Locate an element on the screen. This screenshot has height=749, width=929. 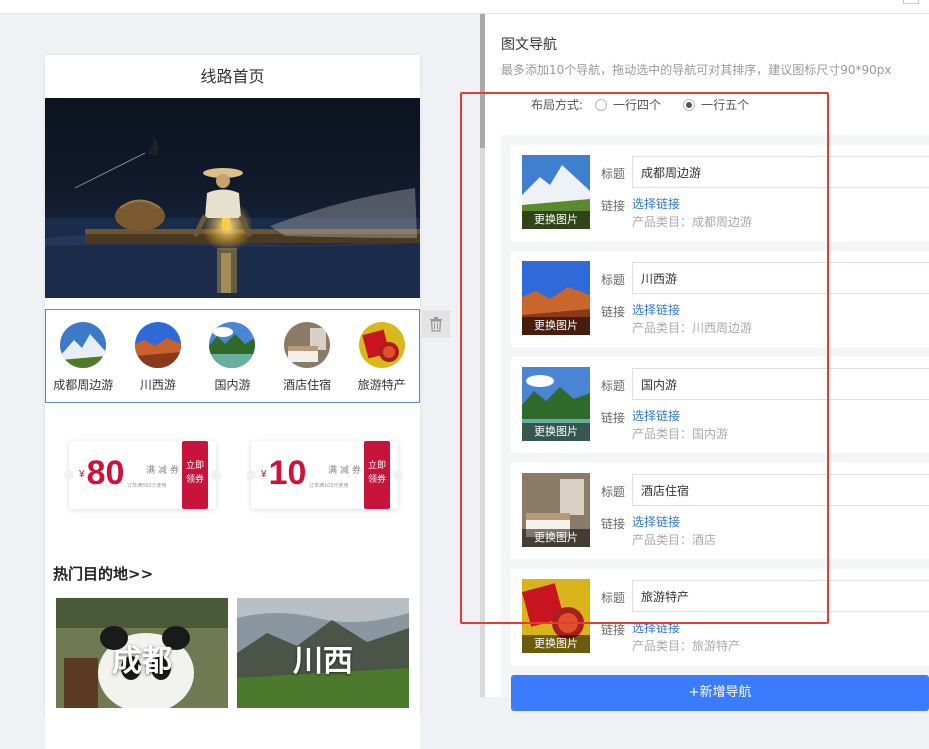
hot-destinations-title: 热门目的地>> is located at coordinates (103, 573).